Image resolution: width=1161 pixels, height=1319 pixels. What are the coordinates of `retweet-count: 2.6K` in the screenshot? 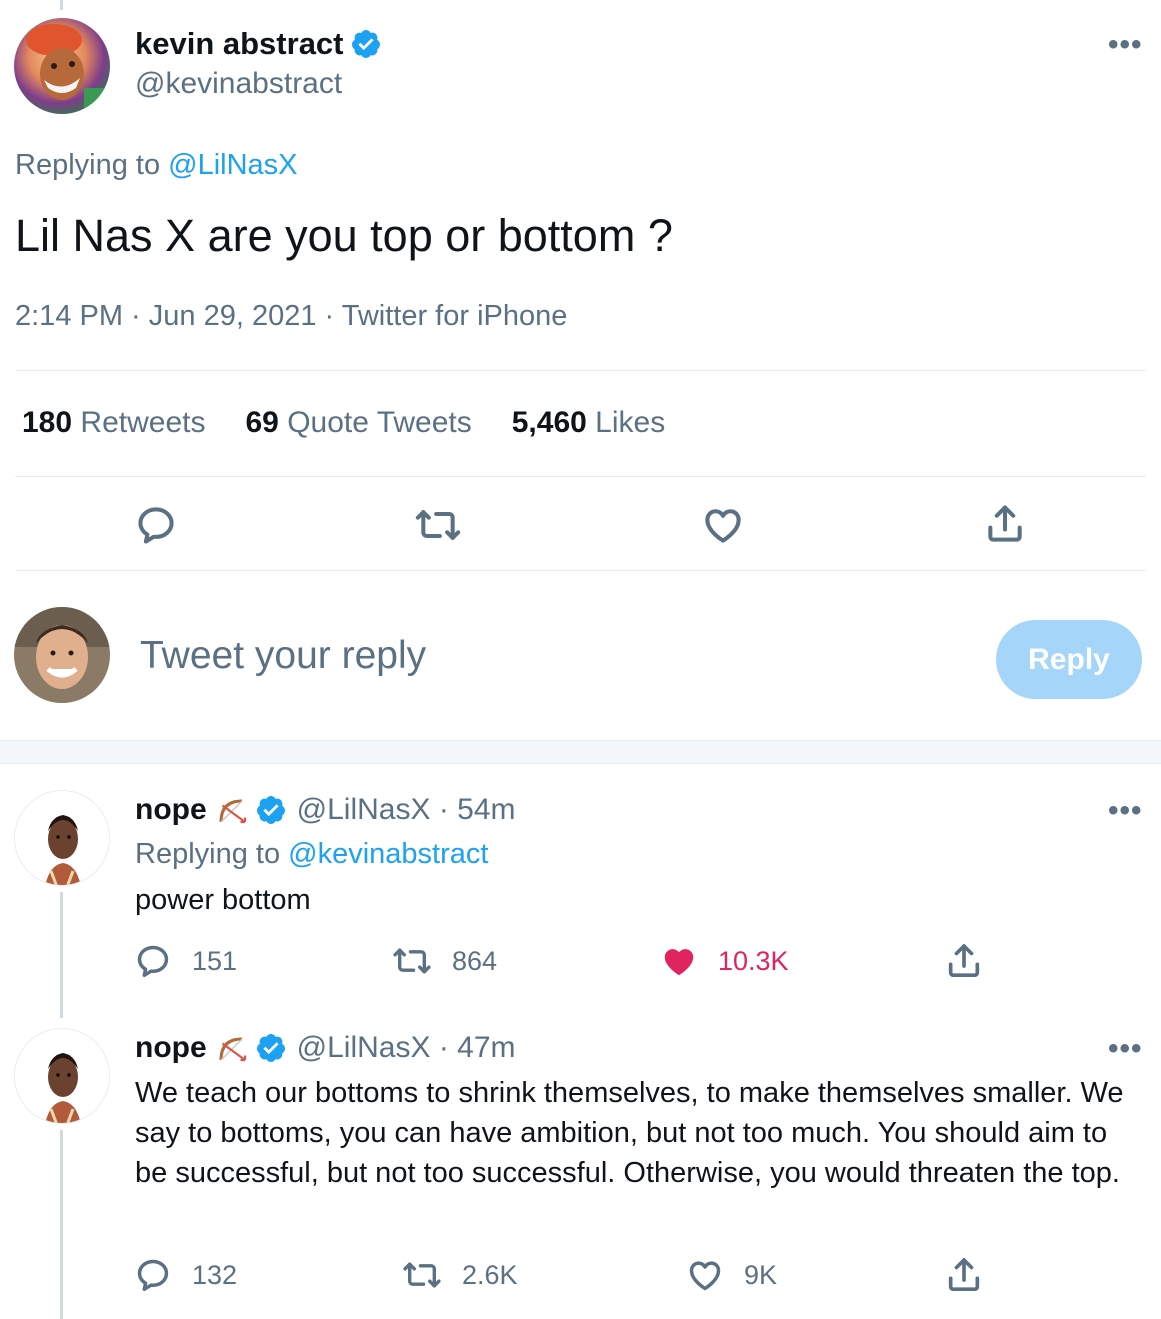 It's located at (490, 1274).